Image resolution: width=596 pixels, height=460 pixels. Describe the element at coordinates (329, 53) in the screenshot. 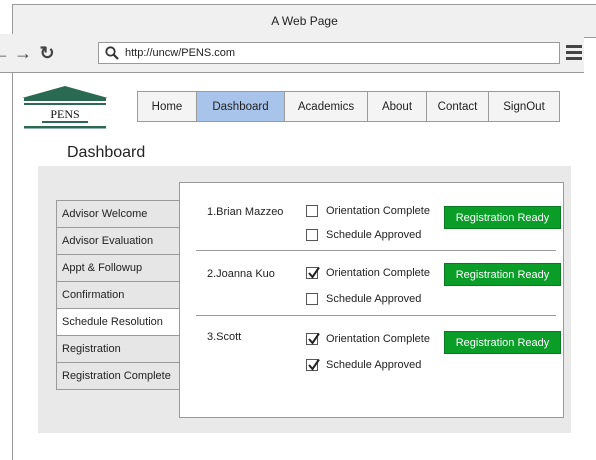

I see `address-bar: http://uncw/PENS.com` at that location.